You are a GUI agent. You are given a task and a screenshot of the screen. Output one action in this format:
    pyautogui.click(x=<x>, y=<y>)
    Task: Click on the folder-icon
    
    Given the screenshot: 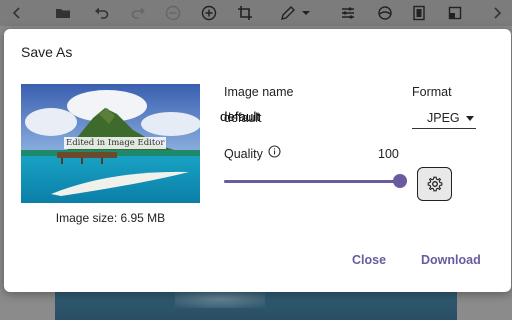 What is the action you would take?
    pyautogui.click(x=63, y=13)
    